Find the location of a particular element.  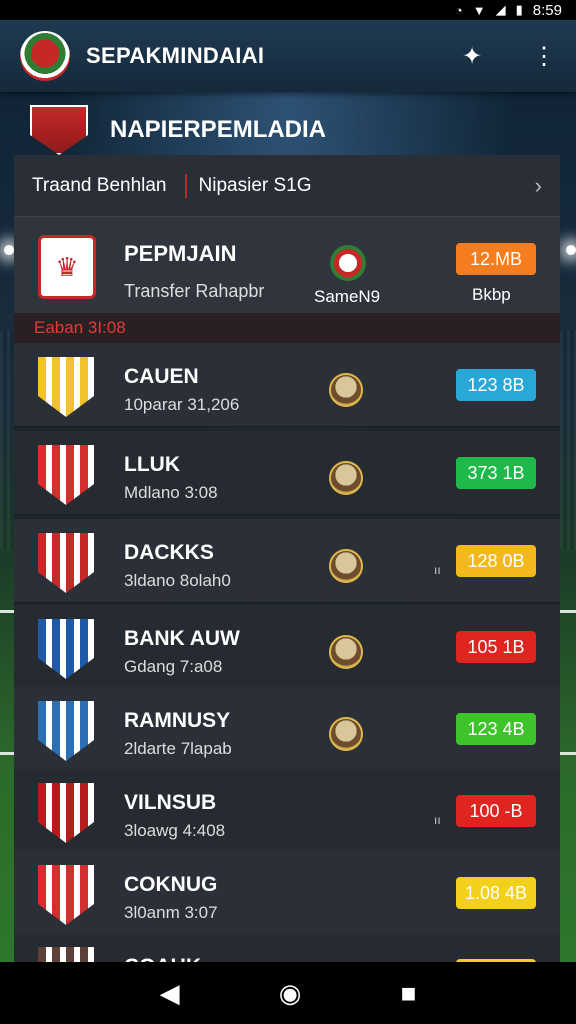

wifi-icon: ▼ is located at coordinates (479, 10).